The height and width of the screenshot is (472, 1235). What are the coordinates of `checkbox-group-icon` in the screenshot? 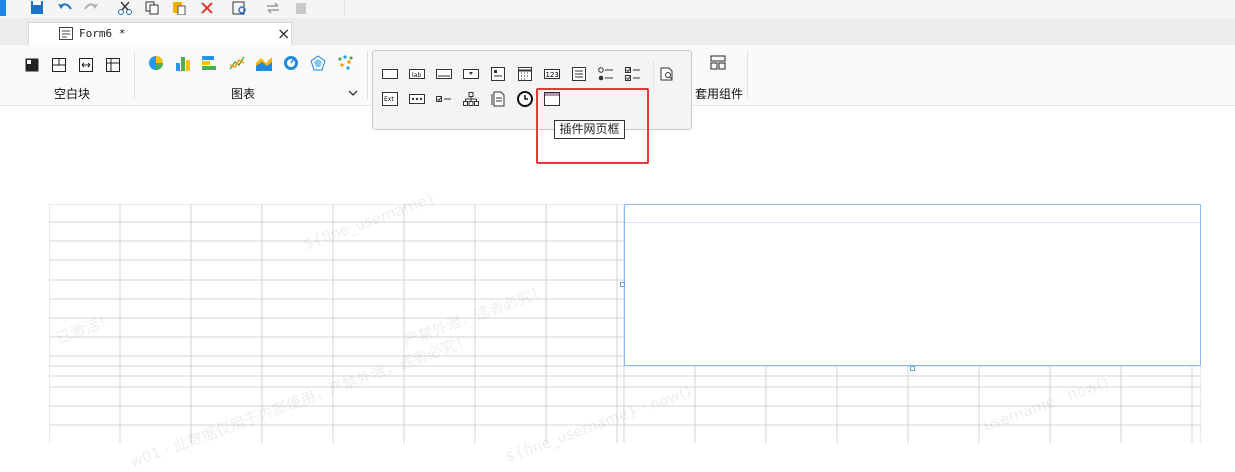 It's located at (633, 74).